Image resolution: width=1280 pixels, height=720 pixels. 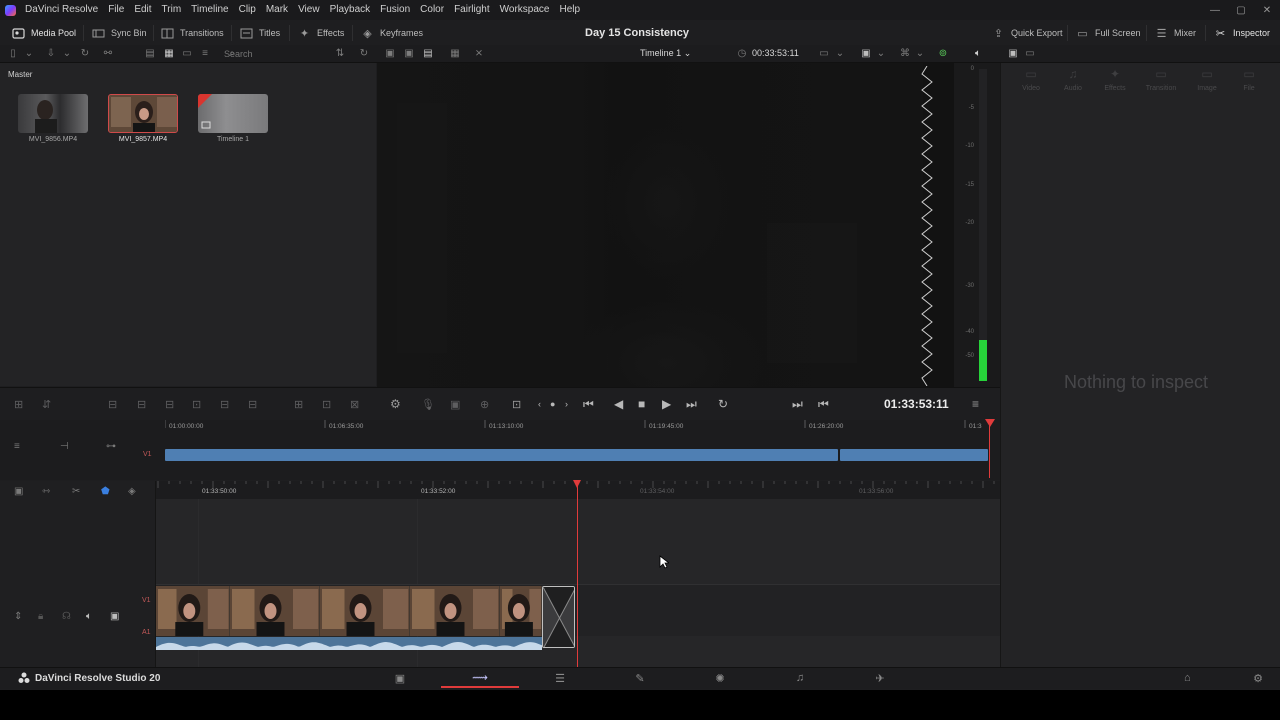 What do you see at coordinates (665, 53) in the screenshot?
I see `viewer-timeline-selector: Timeline 1 ⌄` at bounding box center [665, 53].